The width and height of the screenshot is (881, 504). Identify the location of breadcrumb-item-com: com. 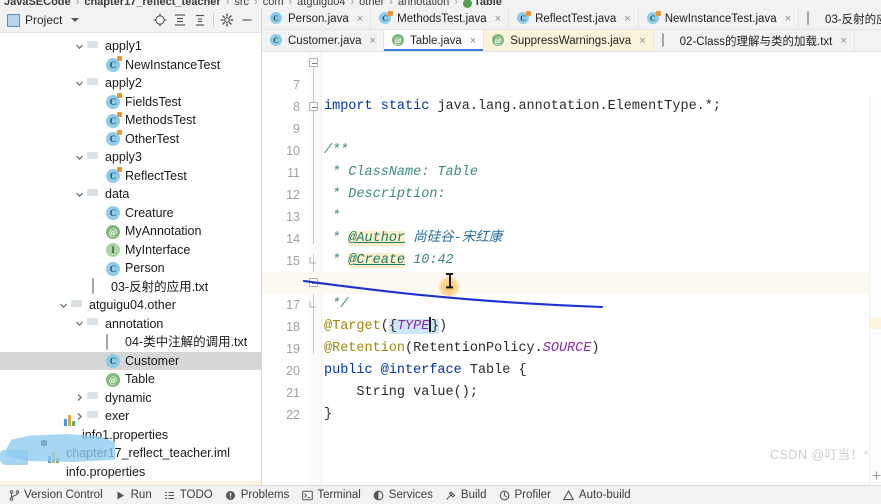
(273, 4).